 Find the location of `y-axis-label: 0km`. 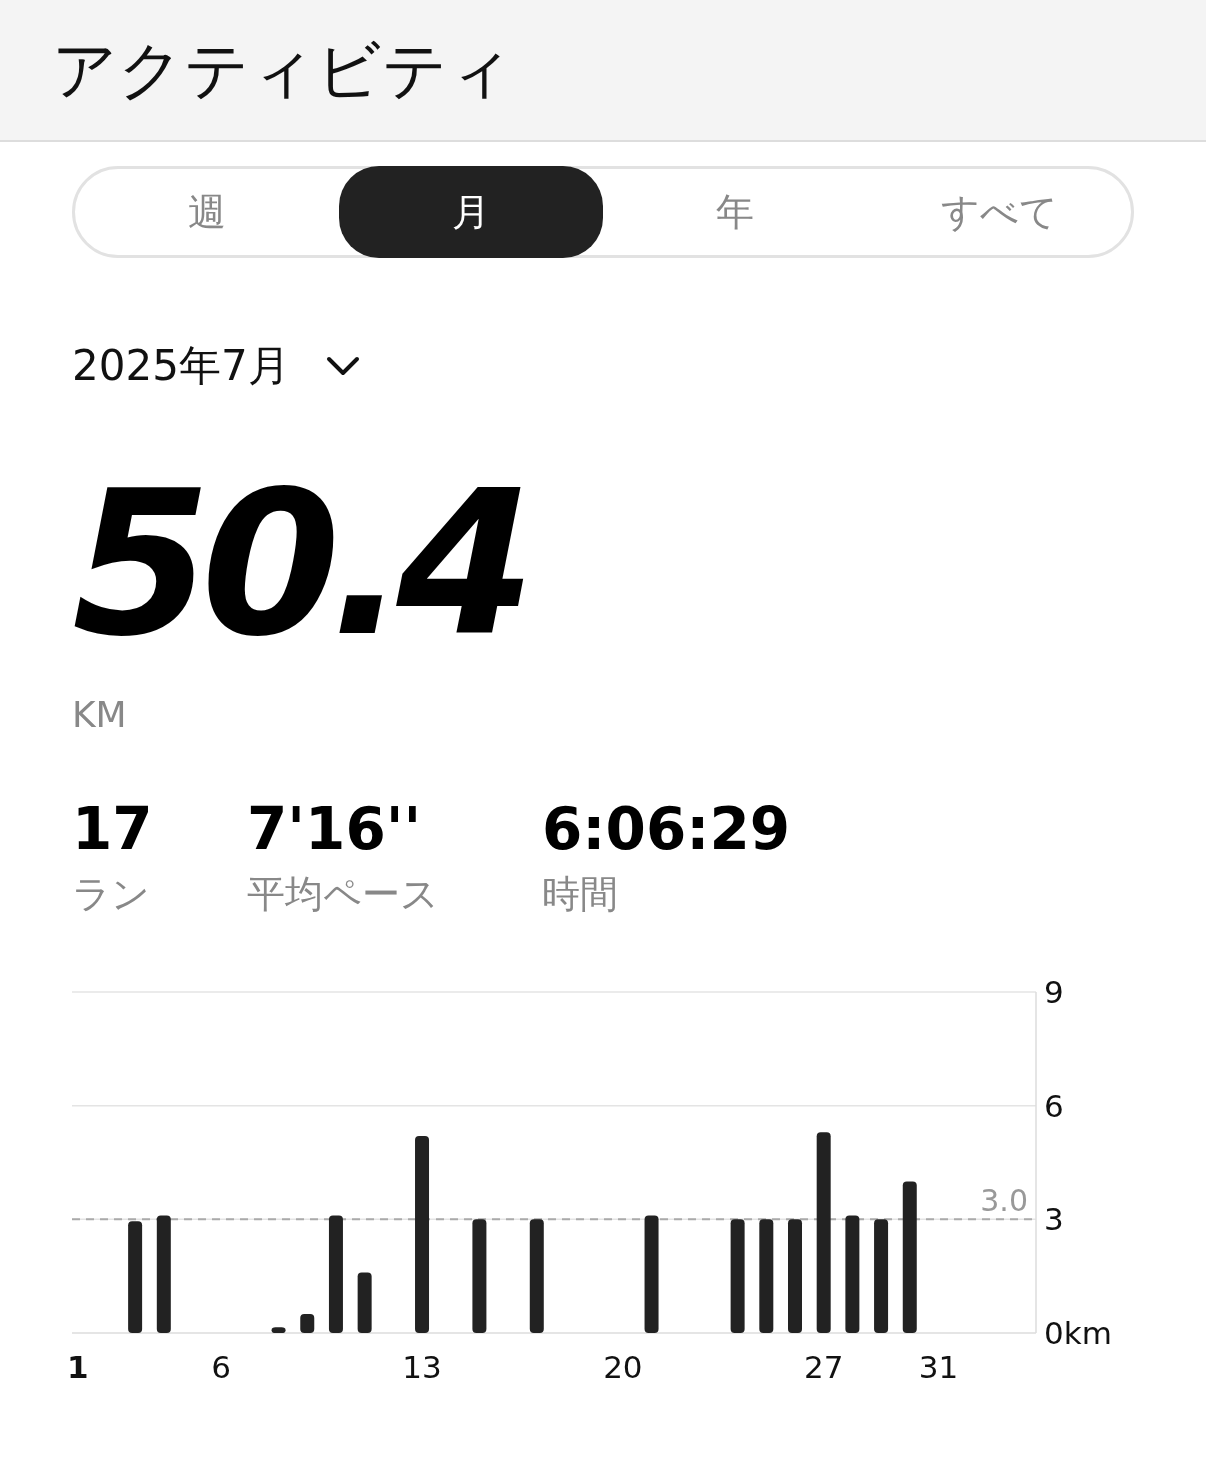

y-axis-label: 0km is located at coordinates (1078, 1333).